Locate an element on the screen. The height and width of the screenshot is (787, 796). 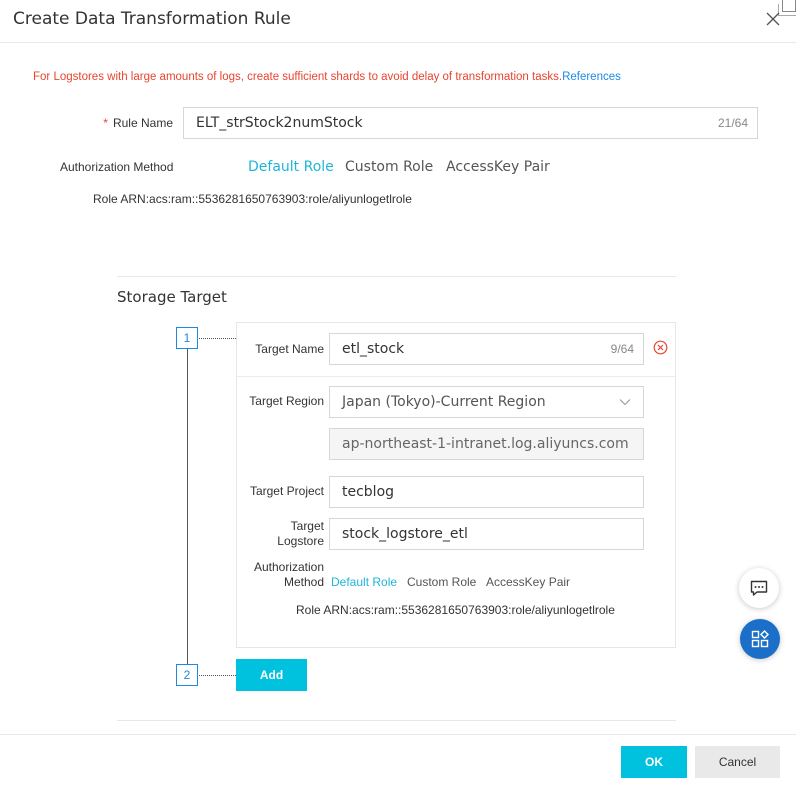
target-logstore-input: stock_logstore_etl is located at coordinates (486, 534).